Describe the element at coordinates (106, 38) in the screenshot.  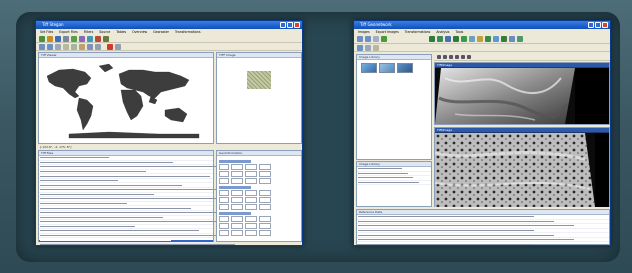
I see `filter-icon` at that location.